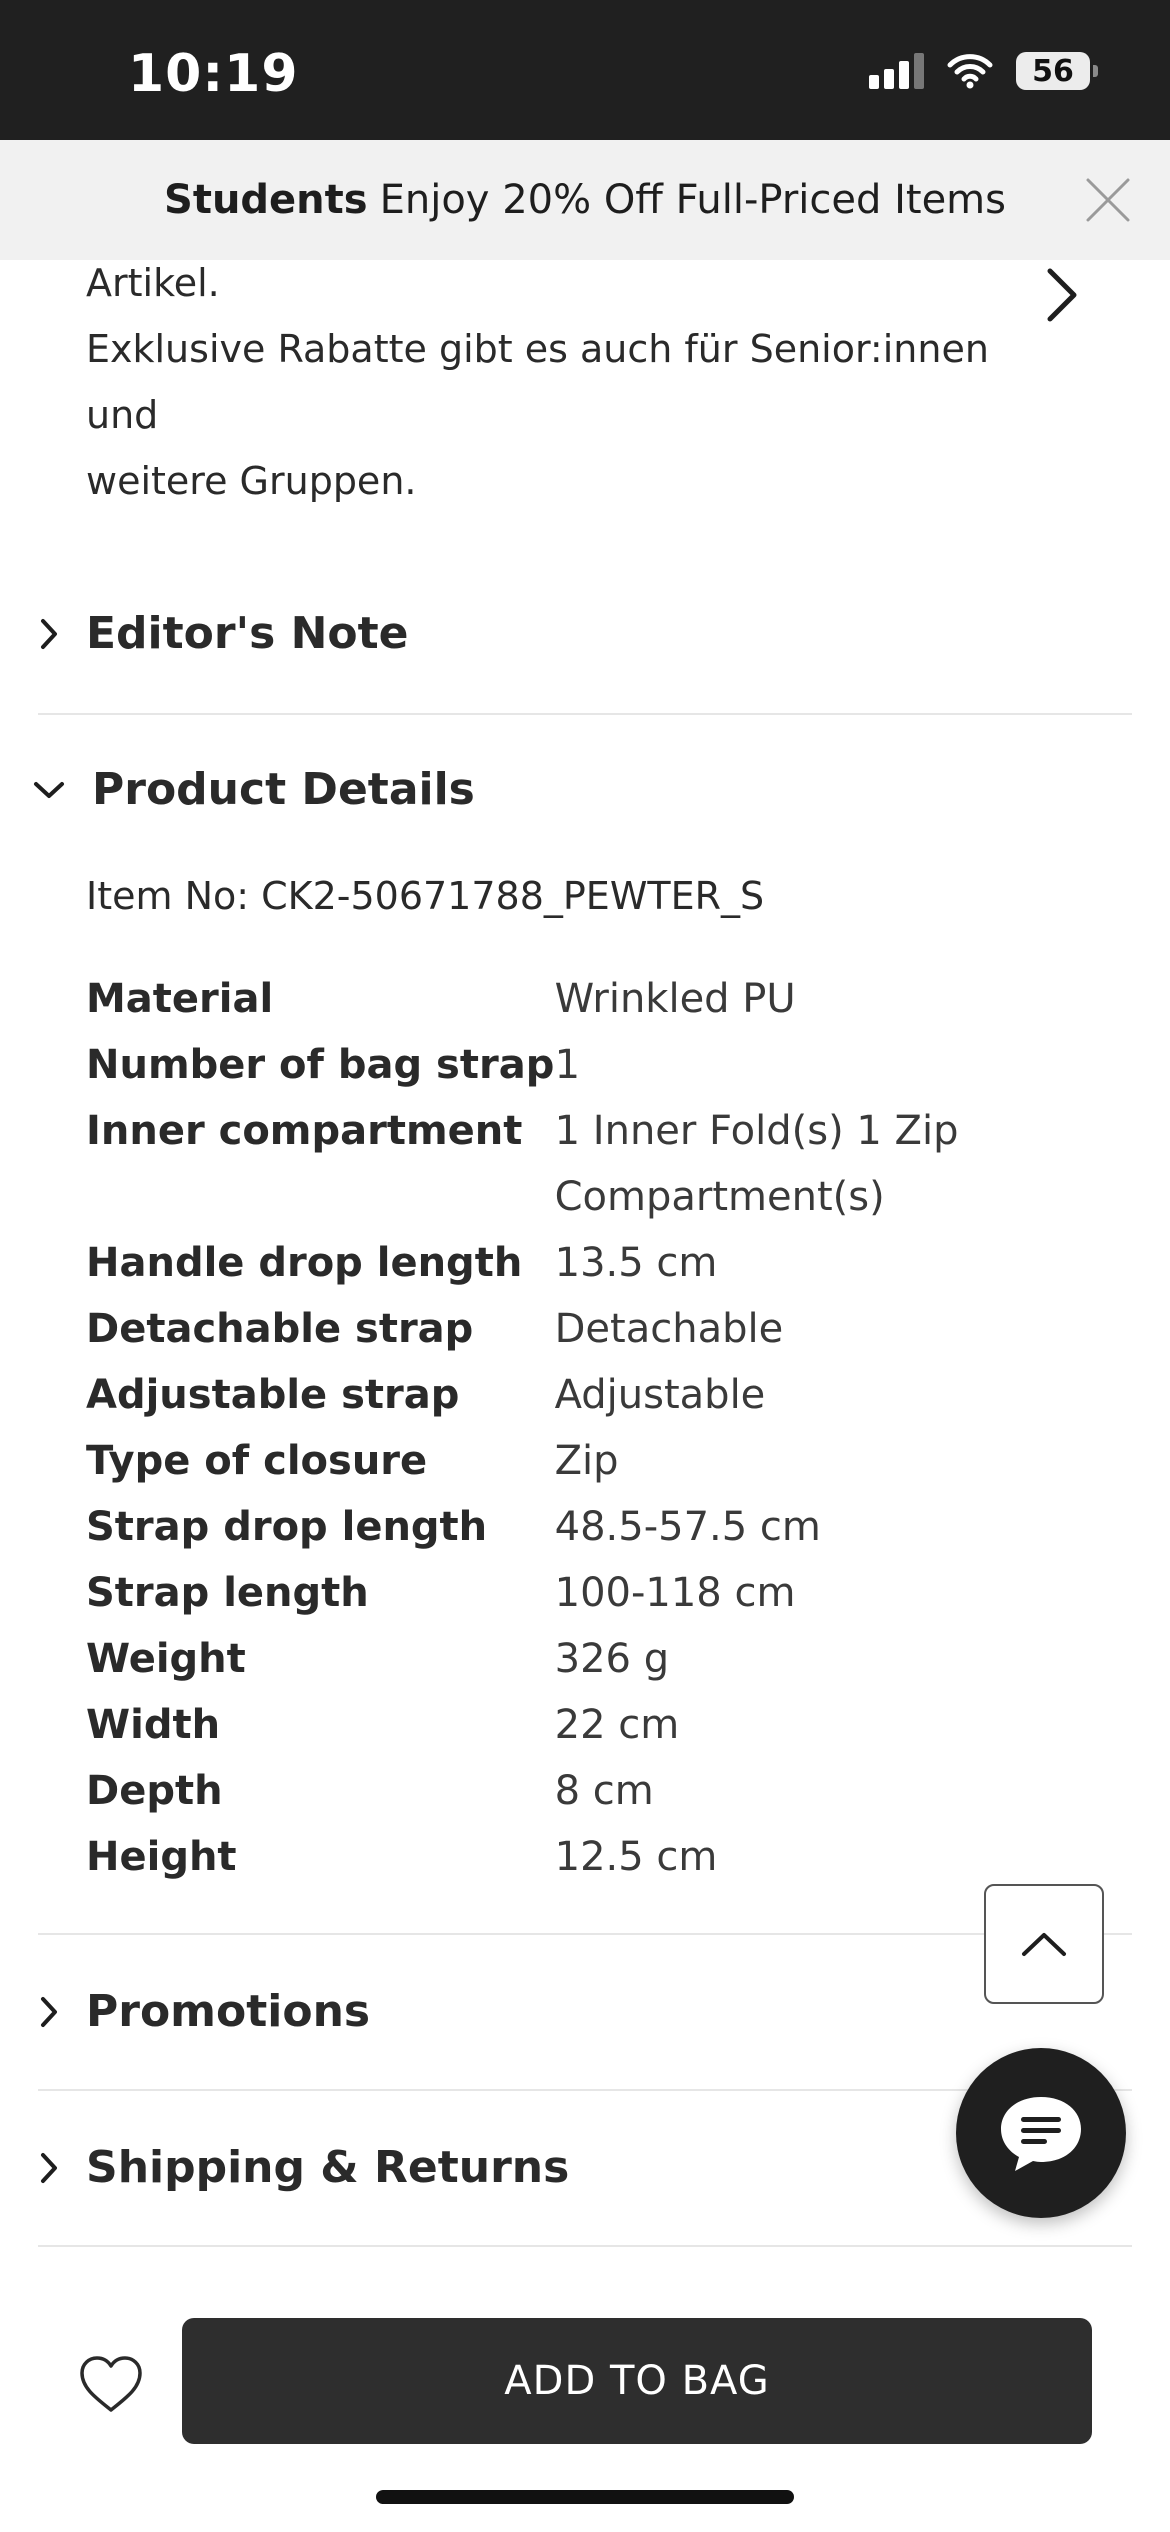  What do you see at coordinates (617, 1725) in the screenshot?
I see `detail-value: 22 cm` at bounding box center [617, 1725].